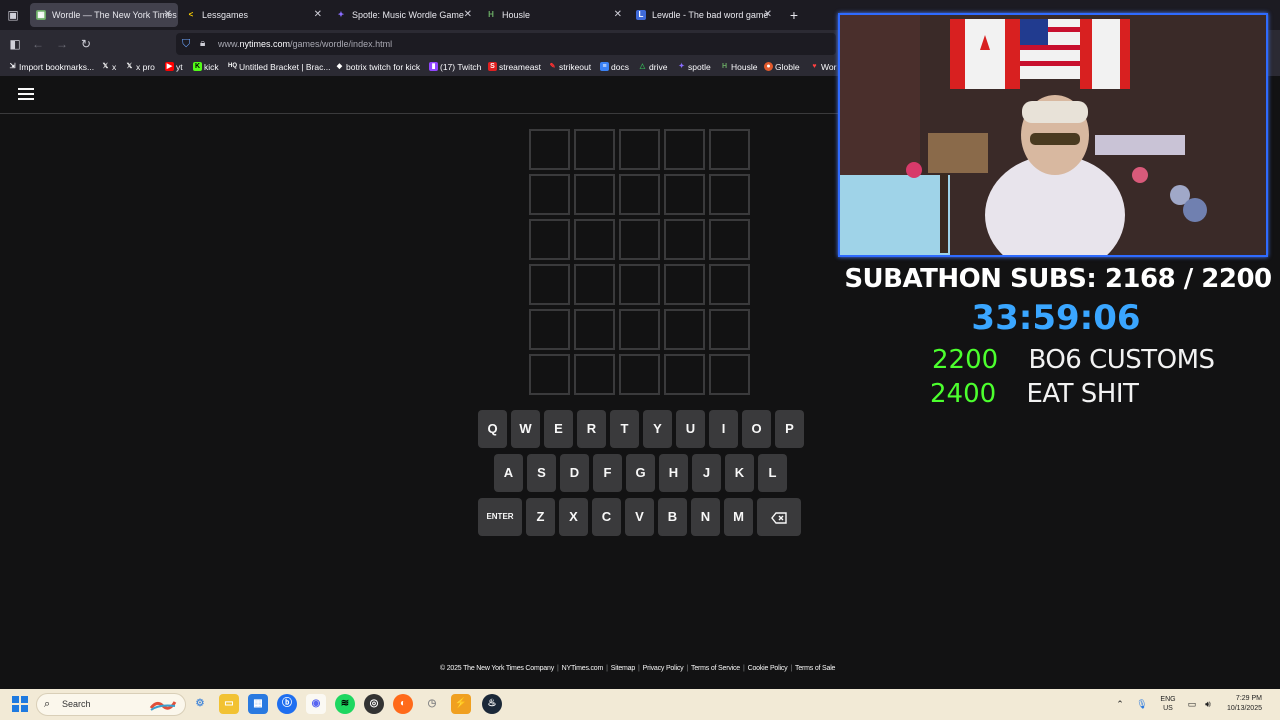 The height and width of the screenshot is (720, 1280). Describe the element at coordinates (1142, 704) in the screenshot. I see `microphone-icon: 🎙︎` at that location.